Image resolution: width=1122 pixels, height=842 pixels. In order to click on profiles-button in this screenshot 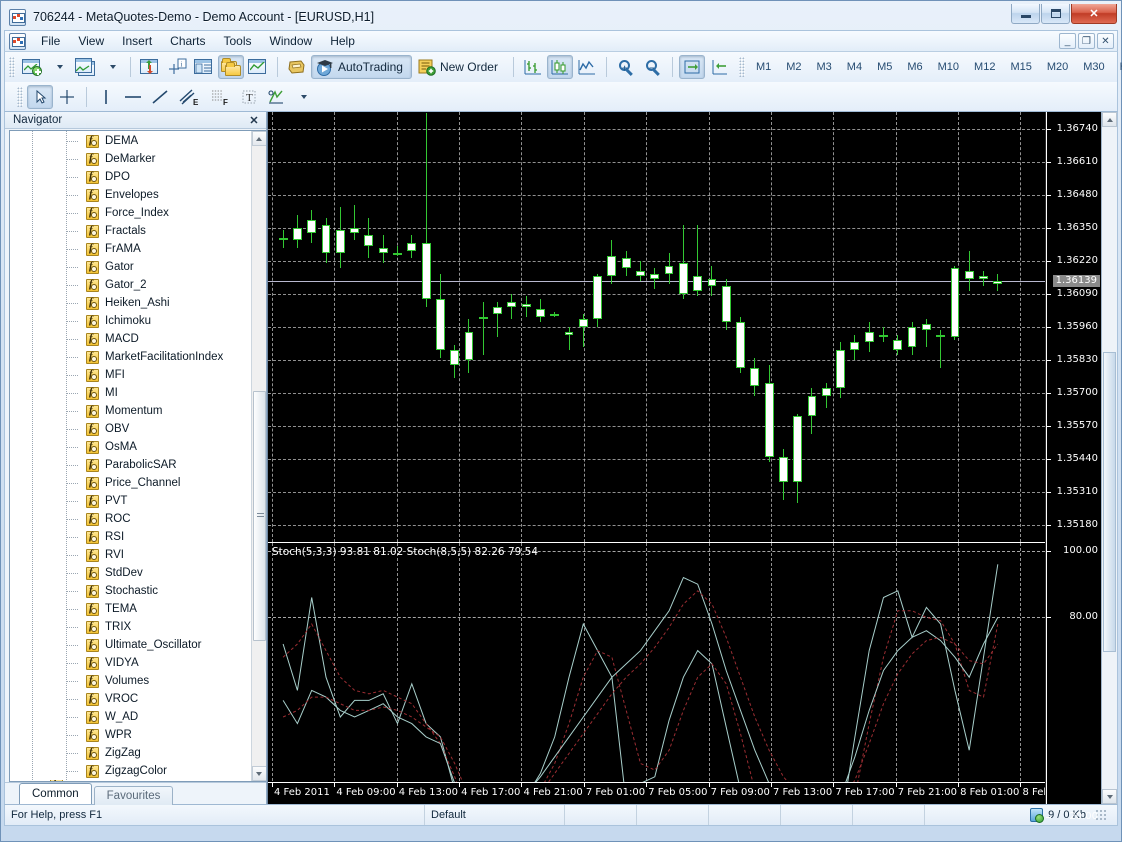, I will do `click(85, 67)`.